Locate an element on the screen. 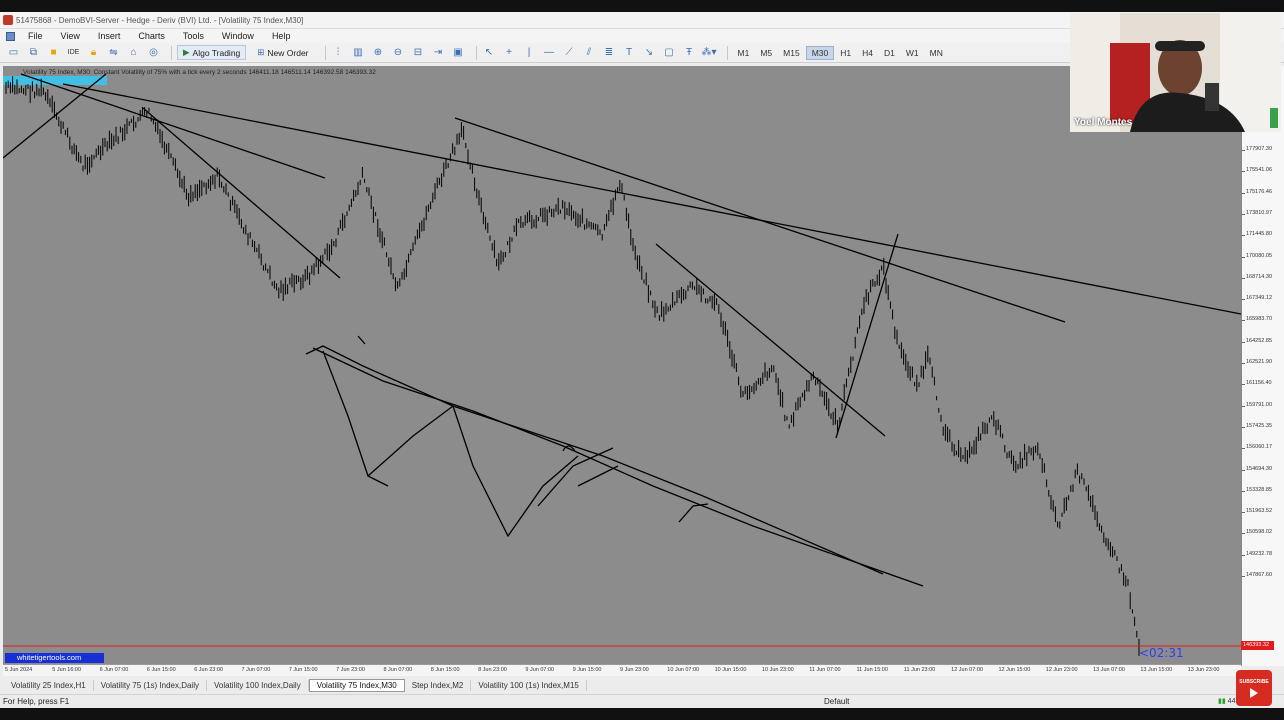  price-label: 151963.52 is located at coordinates (1259, 511).